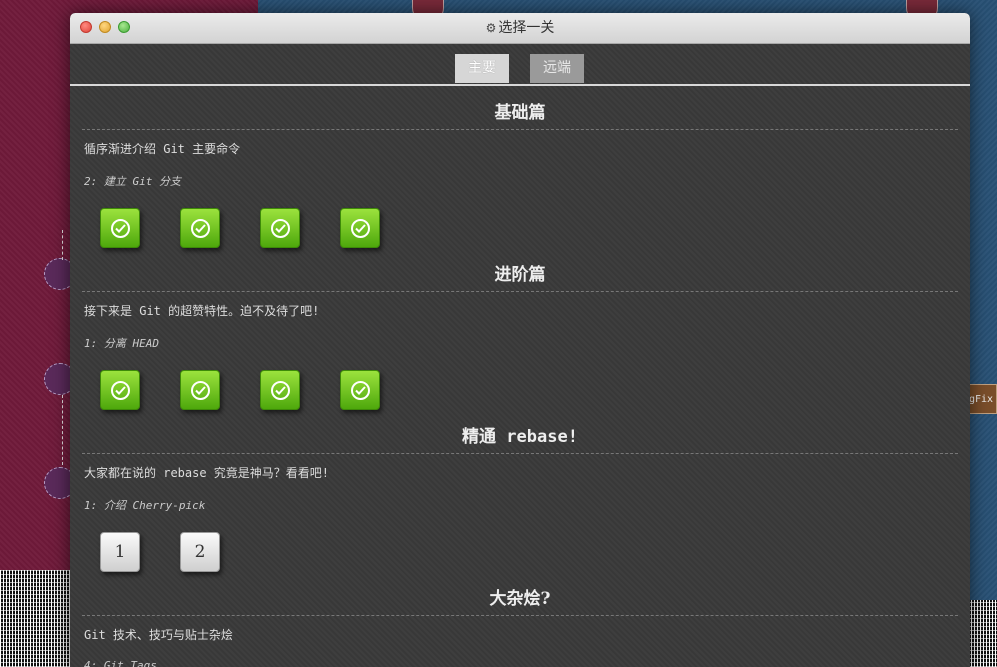  I want to click on section-current-level: 2: 建立 Git 分支, so click(132, 181).